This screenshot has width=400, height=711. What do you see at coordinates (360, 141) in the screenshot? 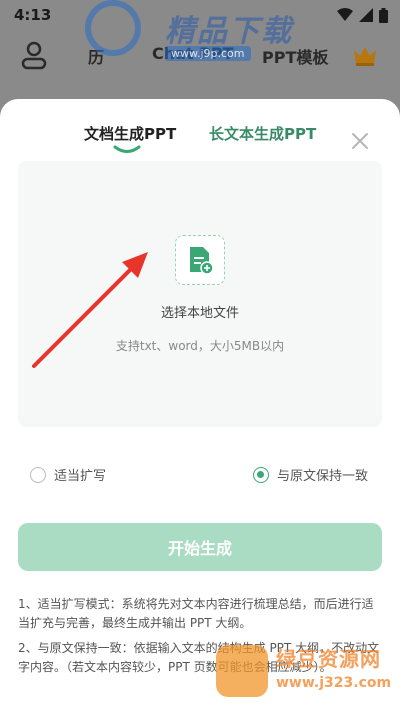
I see `close-icon` at bounding box center [360, 141].